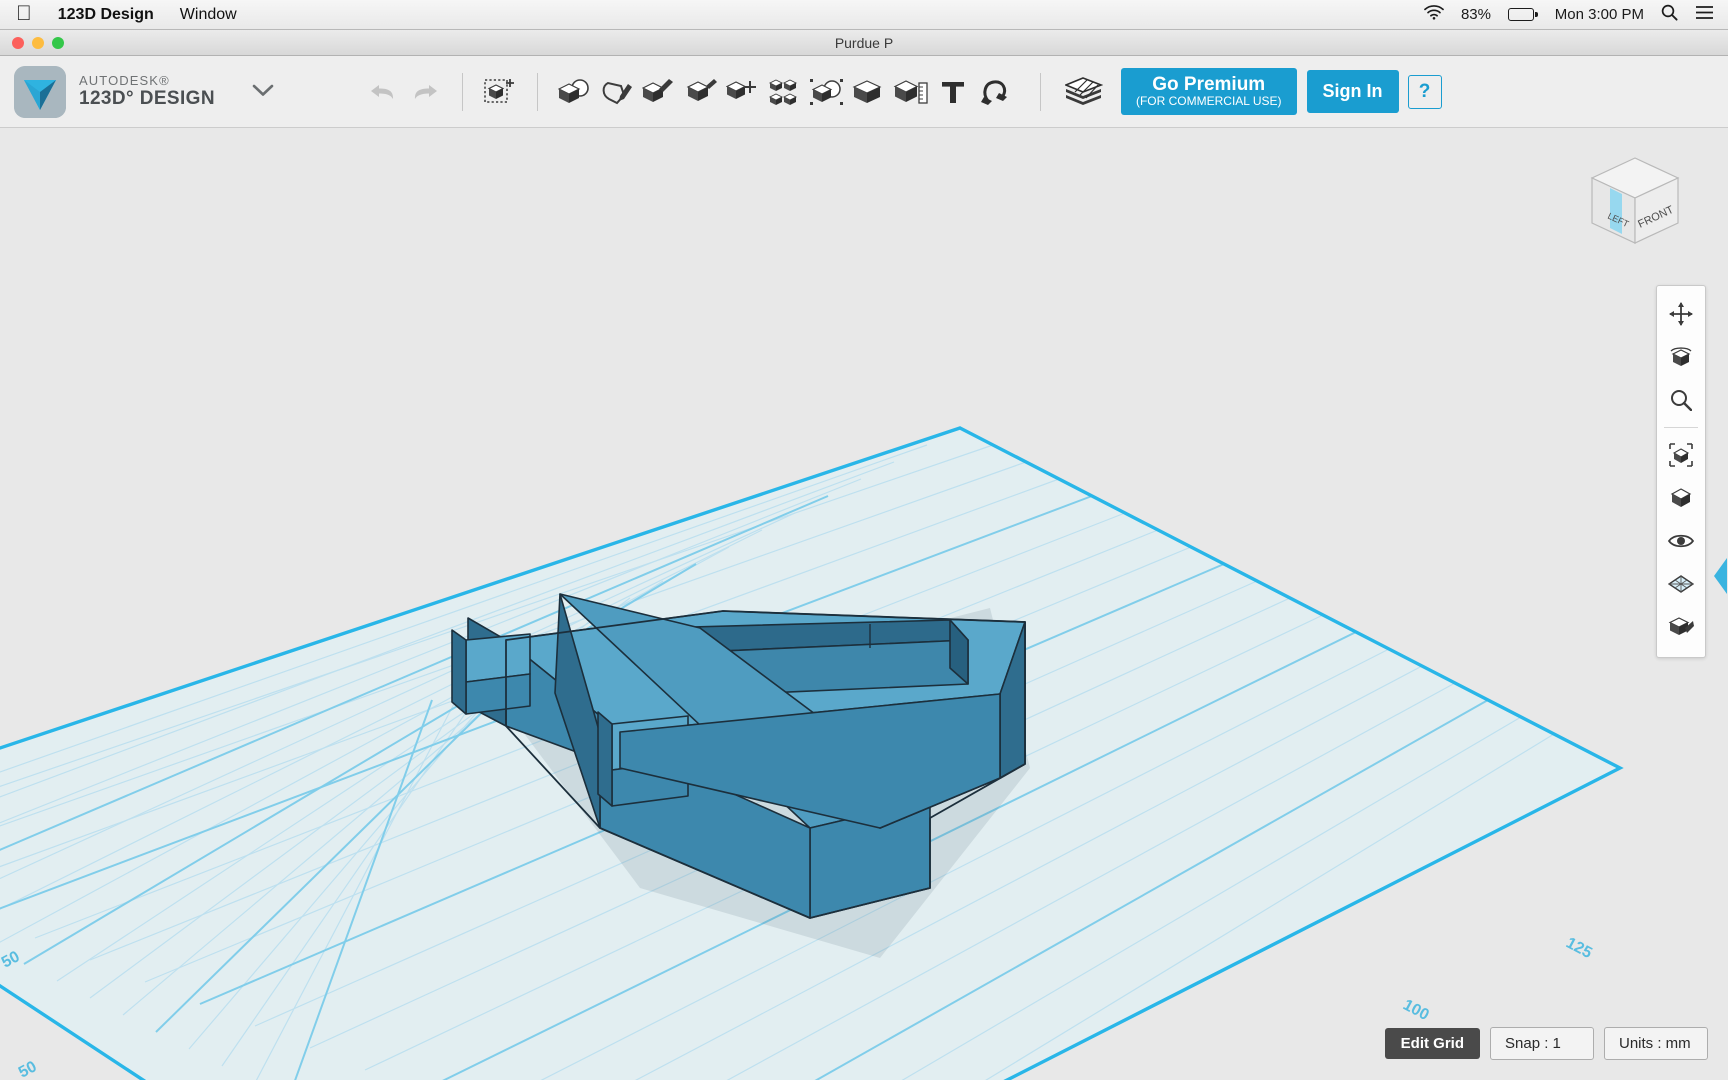 This screenshot has width=1728, height=1080. I want to click on brand-block: AUTODESK® 123D° DESIGN, so click(137, 91).